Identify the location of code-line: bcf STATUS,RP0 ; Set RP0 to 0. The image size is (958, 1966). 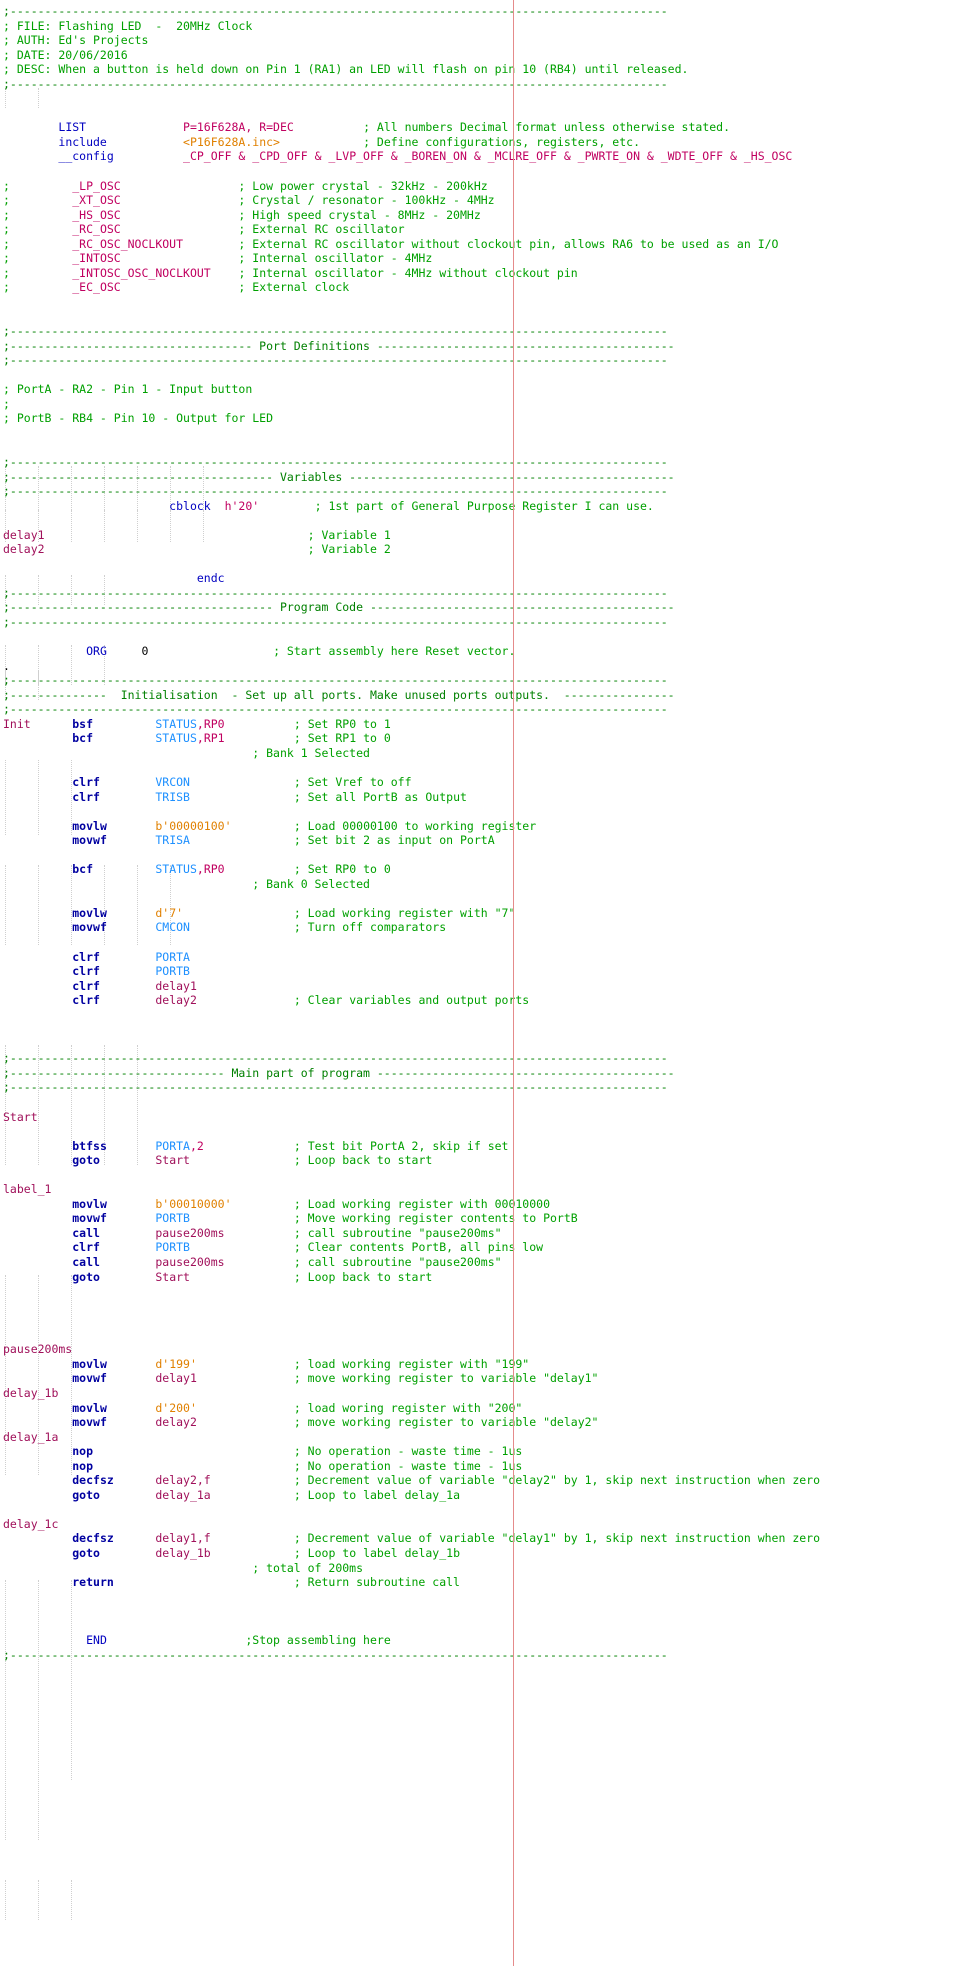
(480, 869).